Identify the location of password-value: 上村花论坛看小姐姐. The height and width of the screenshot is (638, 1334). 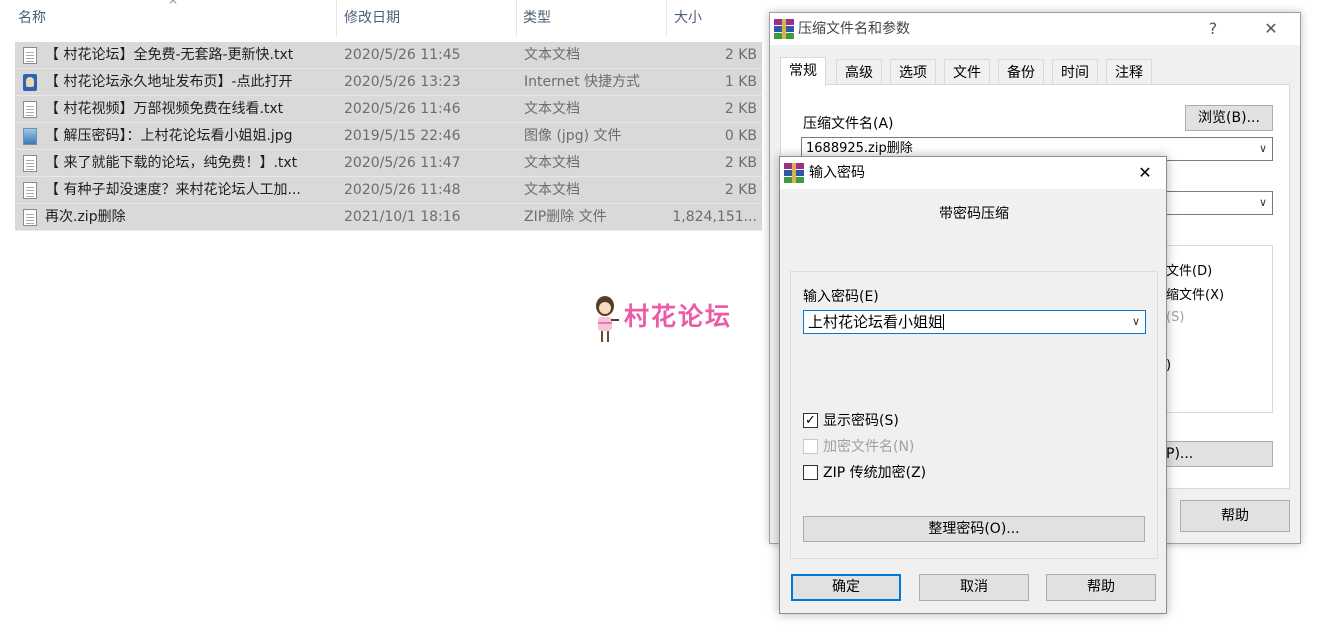
(876, 322).